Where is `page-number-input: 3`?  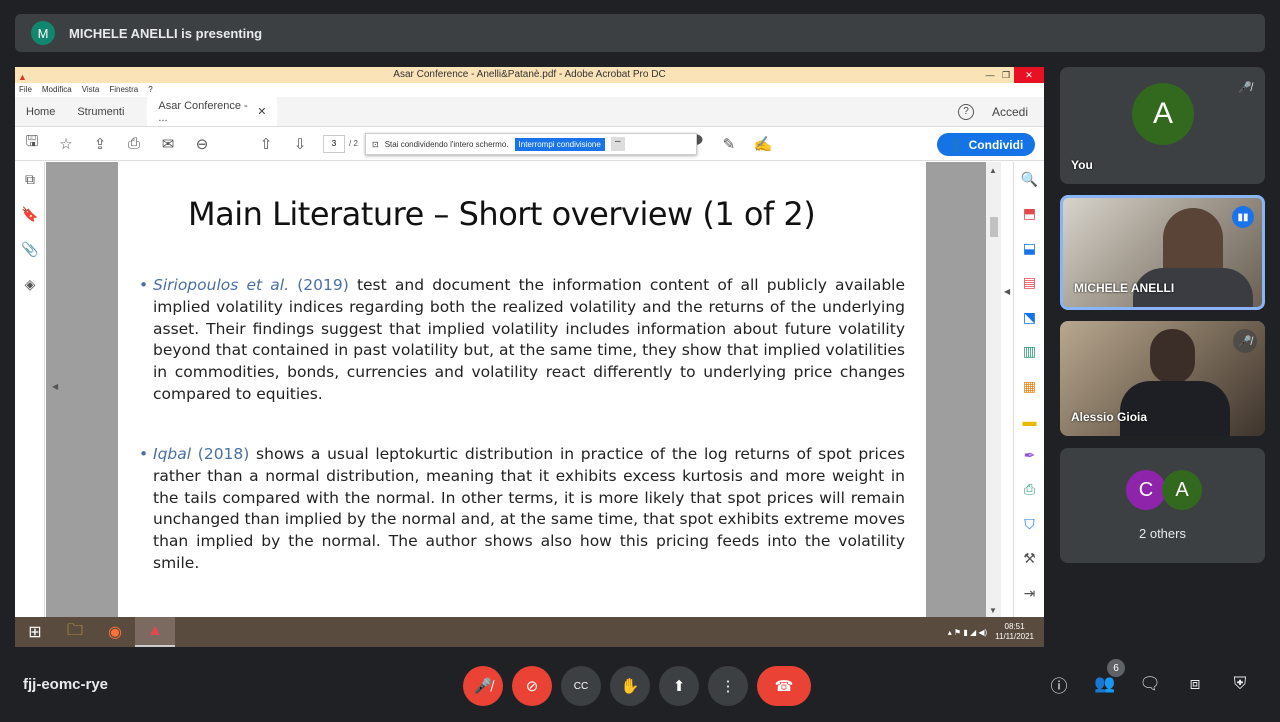 page-number-input: 3 is located at coordinates (334, 143).